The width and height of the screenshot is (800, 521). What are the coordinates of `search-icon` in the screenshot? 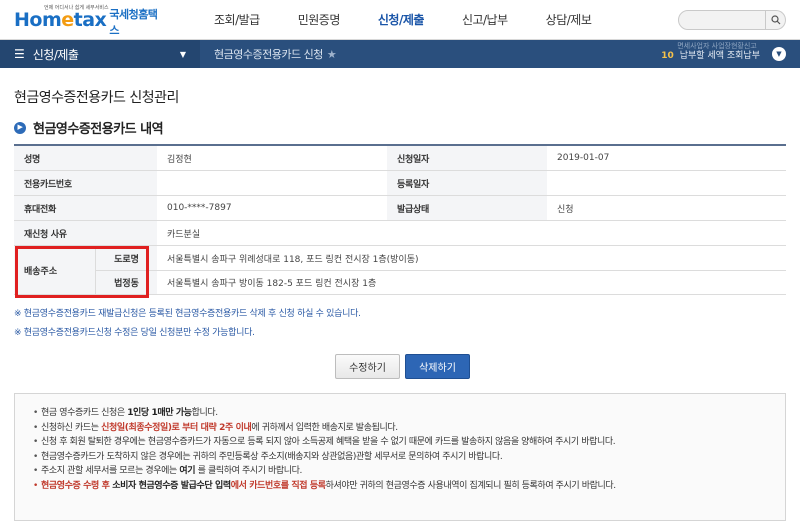 It's located at (775, 20).